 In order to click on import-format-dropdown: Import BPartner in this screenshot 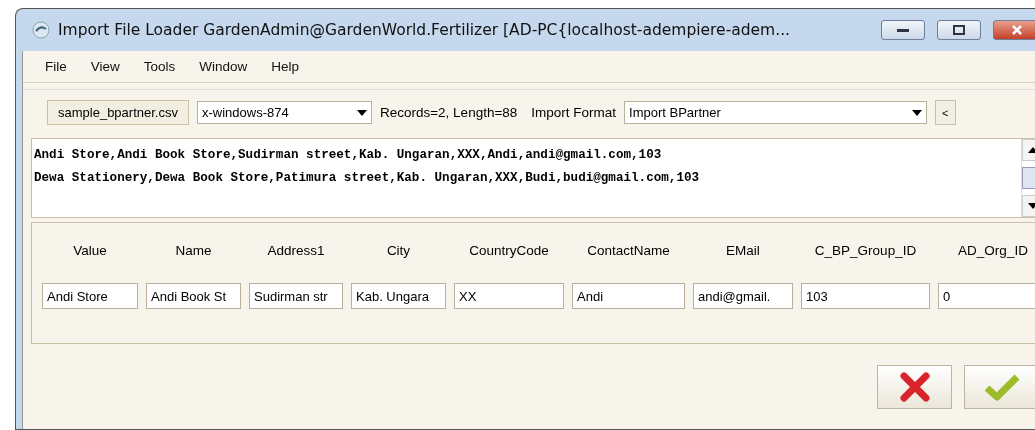, I will do `click(776, 112)`.